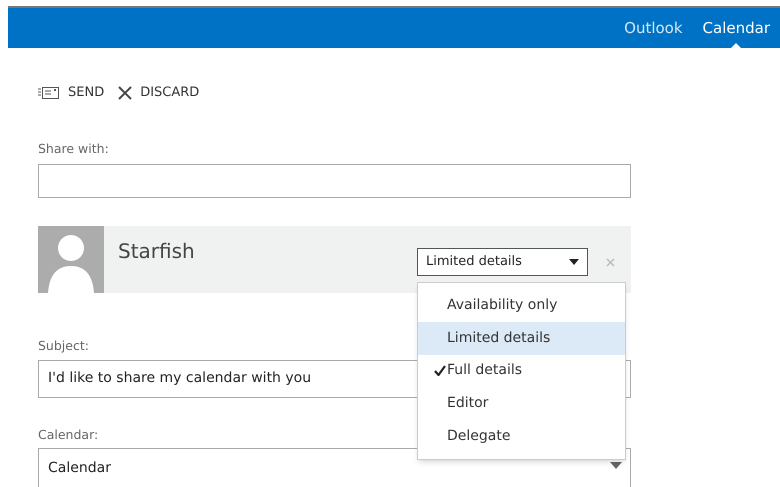 The width and height of the screenshot is (780, 487). What do you see at coordinates (156, 251) in the screenshot?
I see `recipient-name: Starfish` at bounding box center [156, 251].